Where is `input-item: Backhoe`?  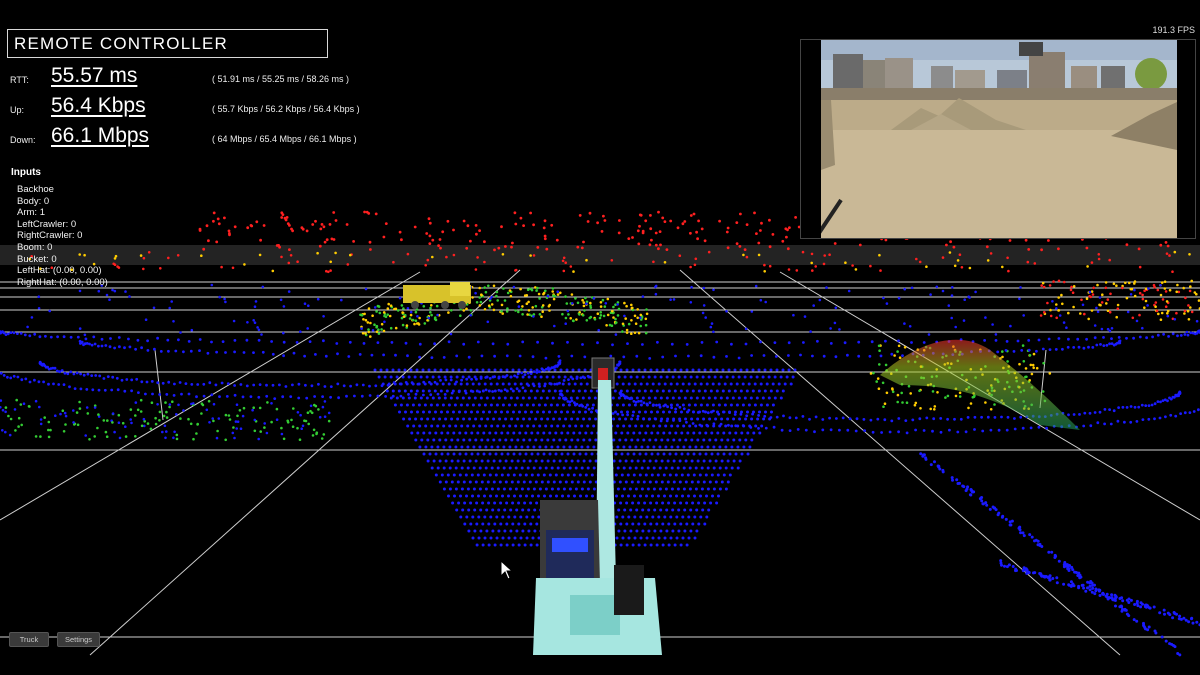
input-item: Backhoe is located at coordinates (35, 189).